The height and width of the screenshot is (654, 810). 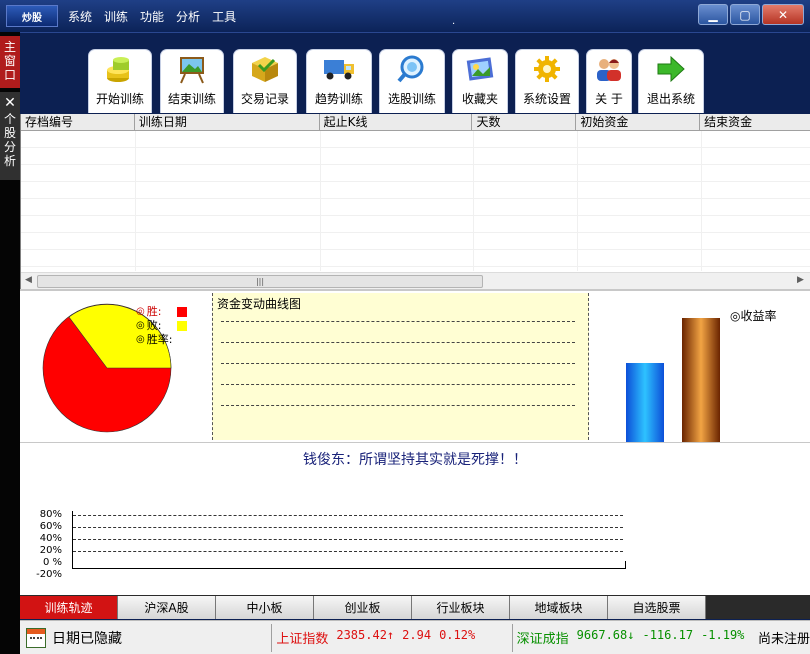 What do you see at coordinates (479, 99) in the screenshot?
I see `favorites-label: 收藏夹` at bounding box center [479, 99].